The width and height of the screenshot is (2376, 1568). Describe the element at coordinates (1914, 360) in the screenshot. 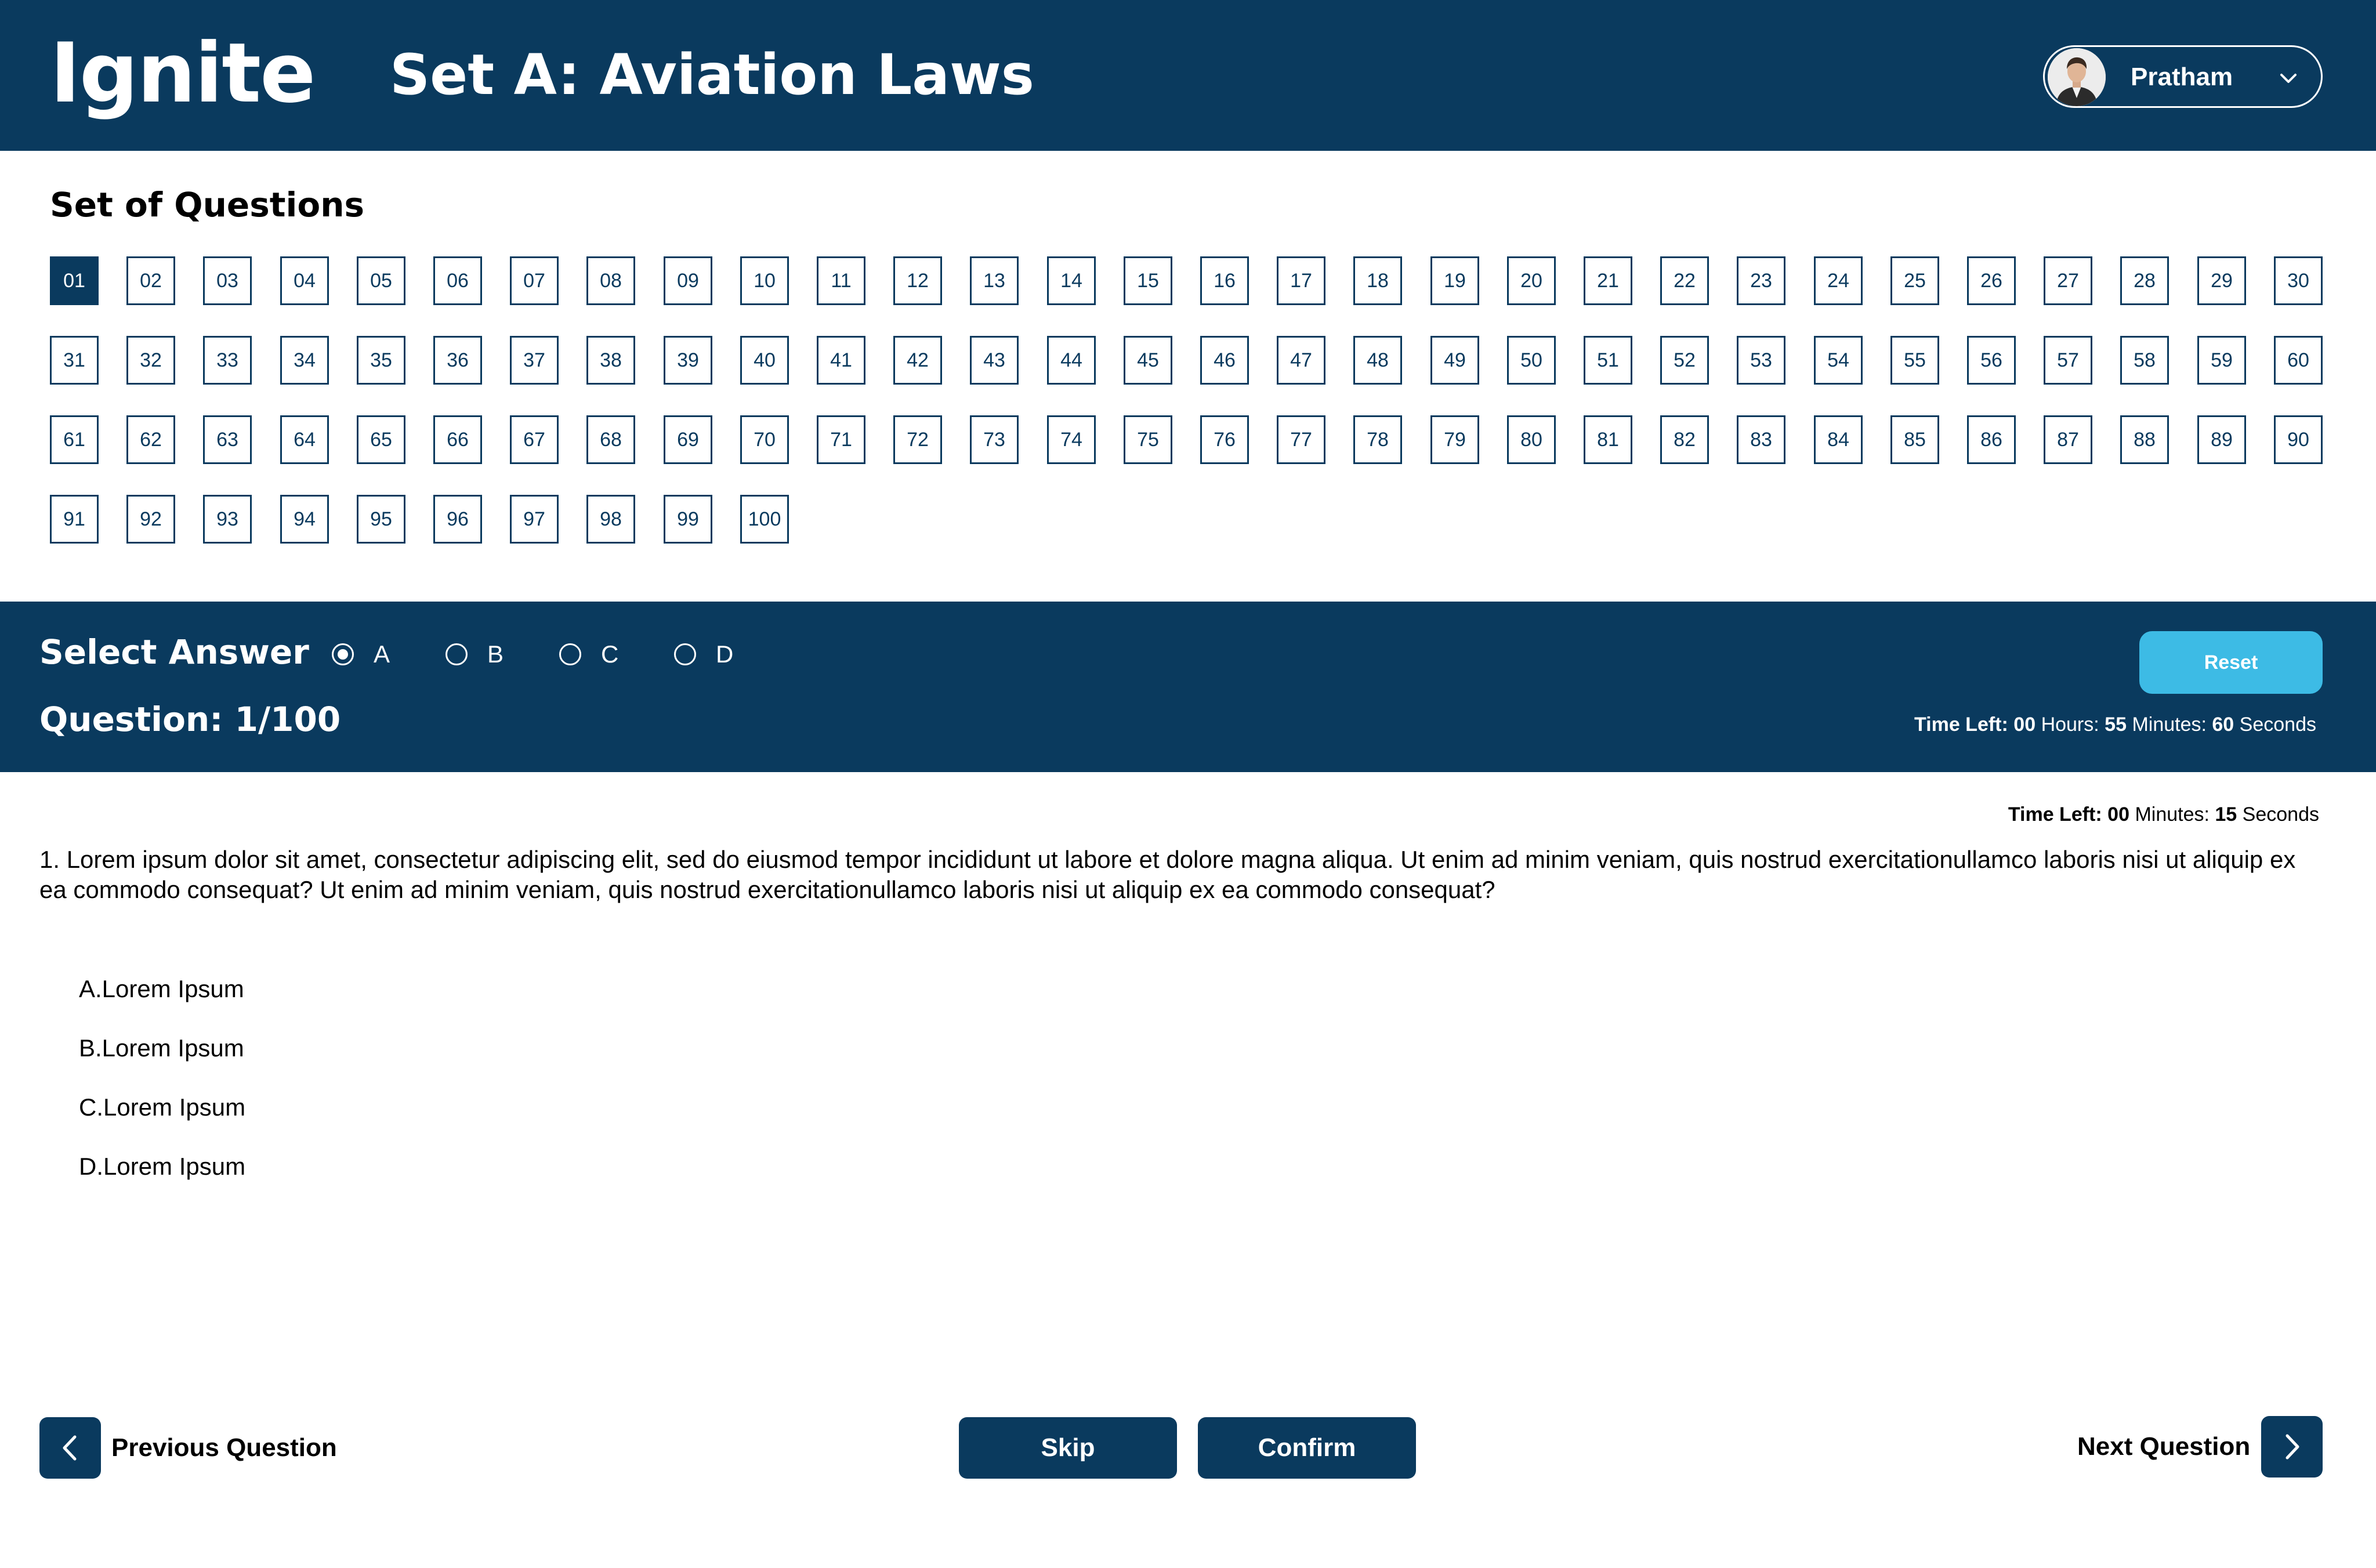

I see `question-number-55: 55` at that location.